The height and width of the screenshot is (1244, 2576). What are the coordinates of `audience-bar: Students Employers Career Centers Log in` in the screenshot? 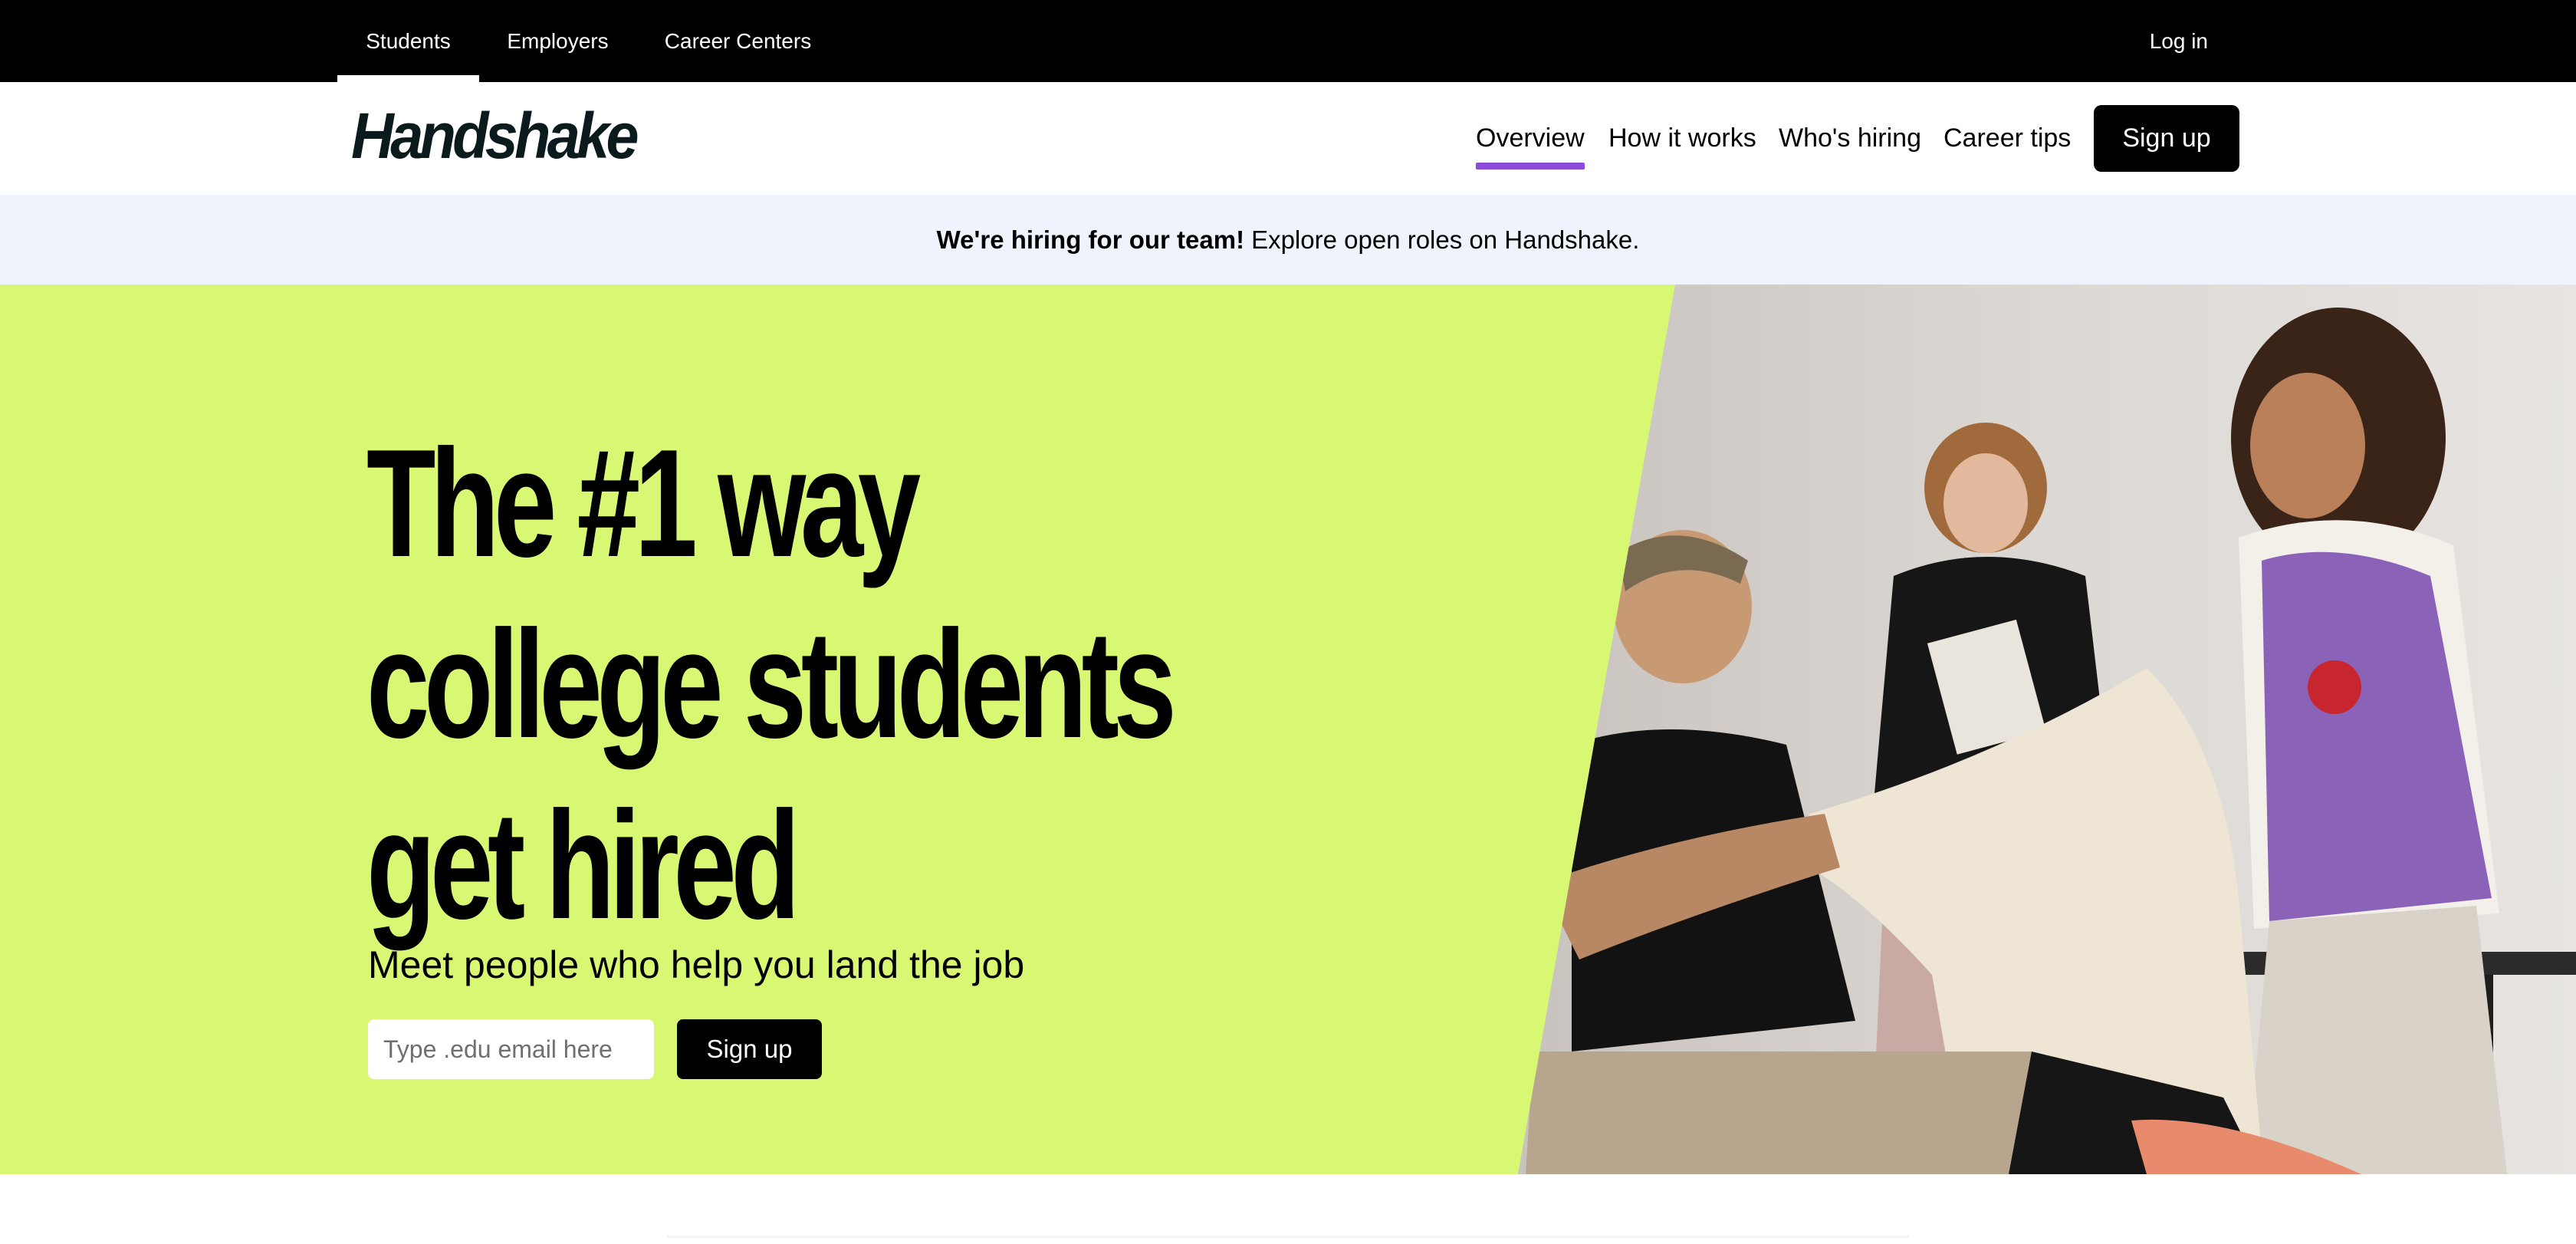 It's located at (1288, 41).